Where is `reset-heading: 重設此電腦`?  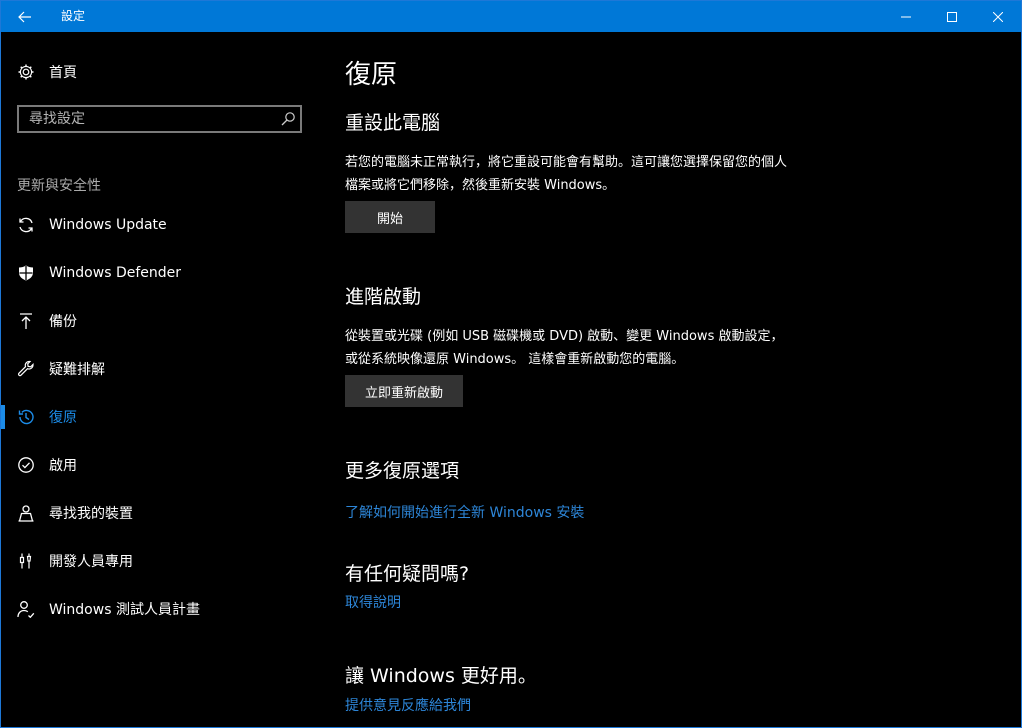
reset-heading: 重設此電腦 is located at coordinates (393, 123).